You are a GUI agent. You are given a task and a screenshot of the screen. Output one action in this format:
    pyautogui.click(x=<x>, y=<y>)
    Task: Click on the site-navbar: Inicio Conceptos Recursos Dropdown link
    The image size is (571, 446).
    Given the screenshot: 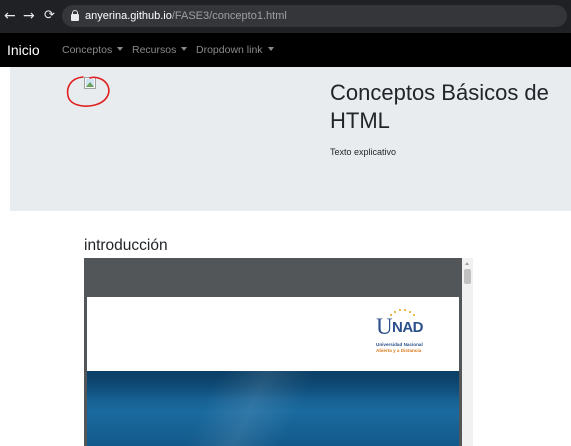 What is the action you would take?
    pyautogui.click(x=285, y=50)
    